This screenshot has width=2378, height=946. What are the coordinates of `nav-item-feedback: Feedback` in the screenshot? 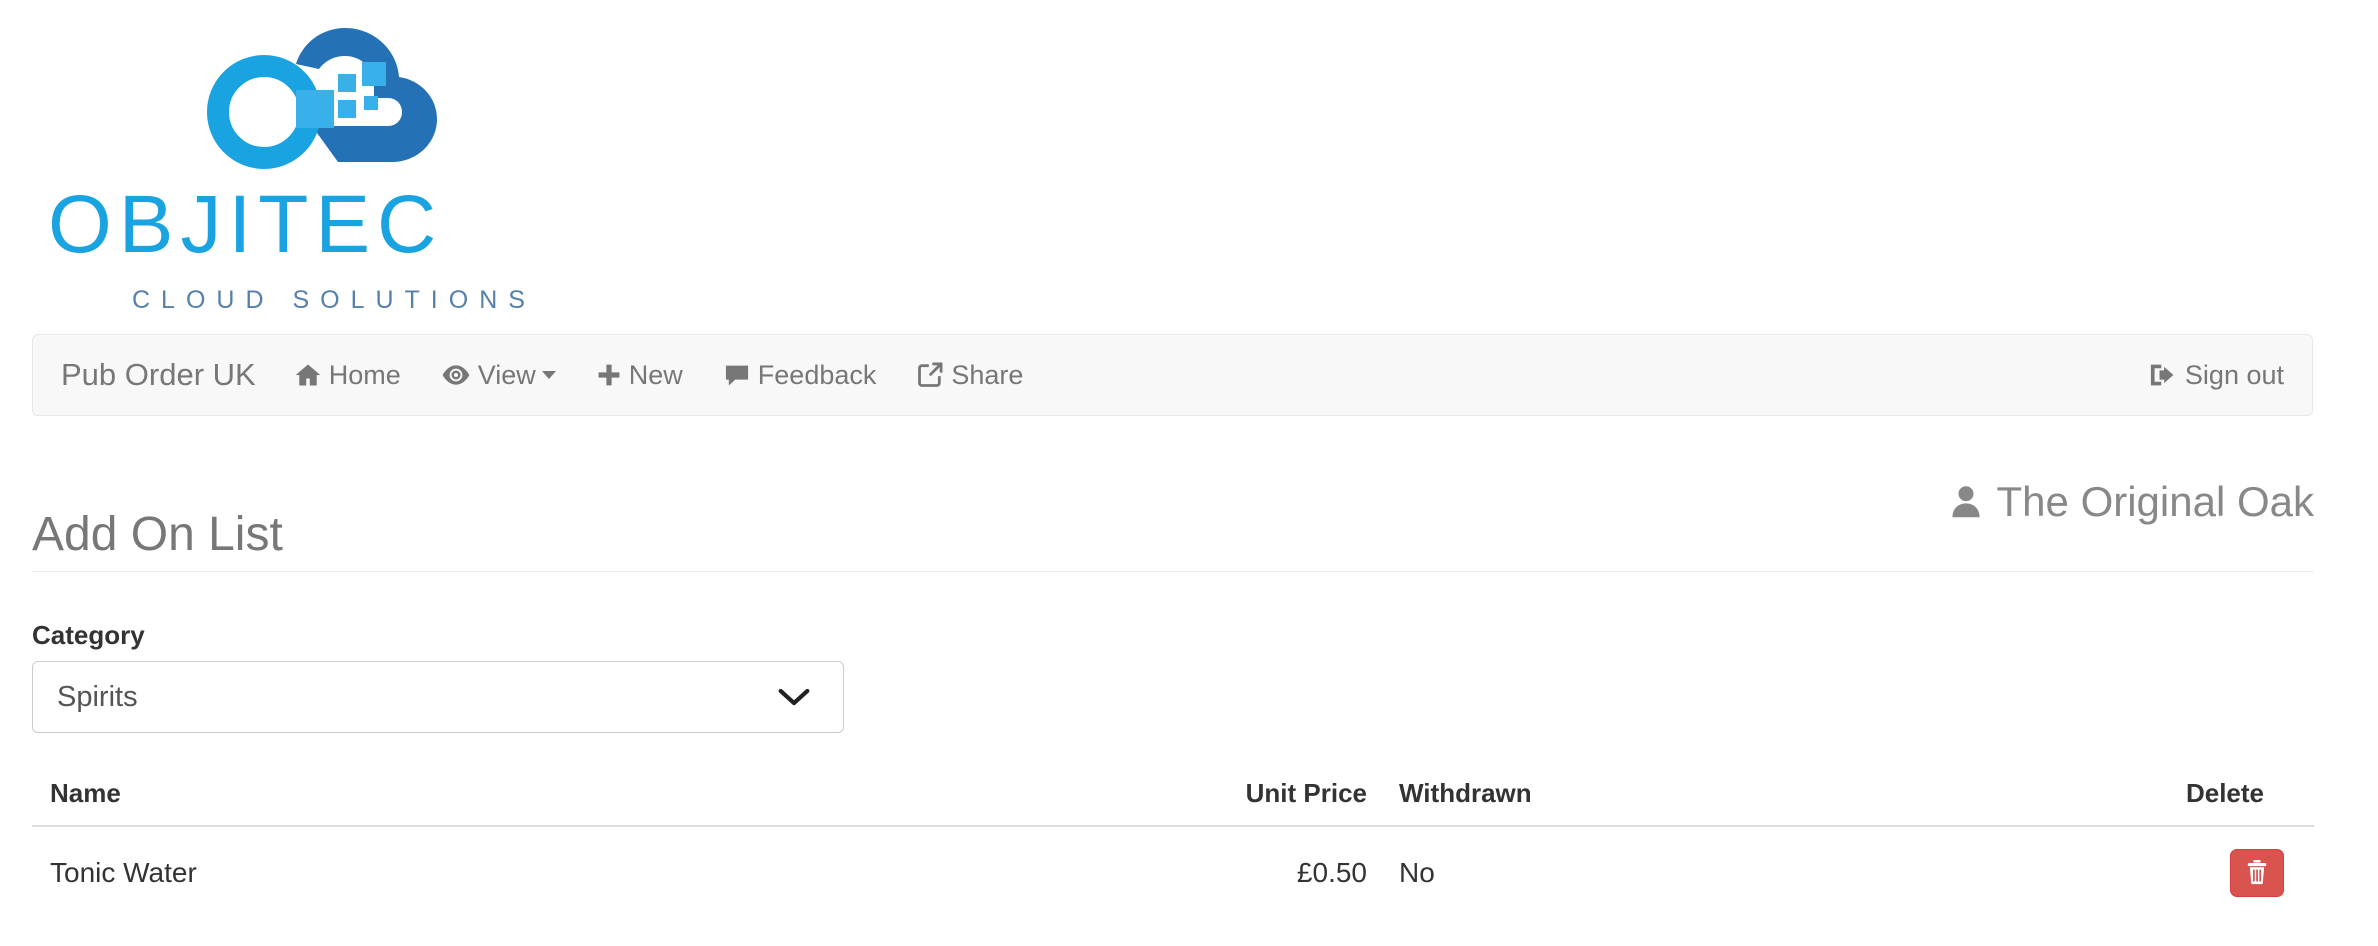 It's located at (800, 375).